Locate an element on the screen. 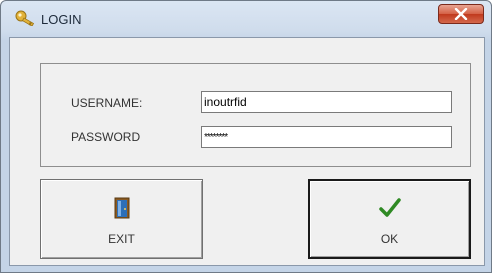 This screenshot has height=275, width=494. username-field: inoutrfid is located at coordinates (326, 102).